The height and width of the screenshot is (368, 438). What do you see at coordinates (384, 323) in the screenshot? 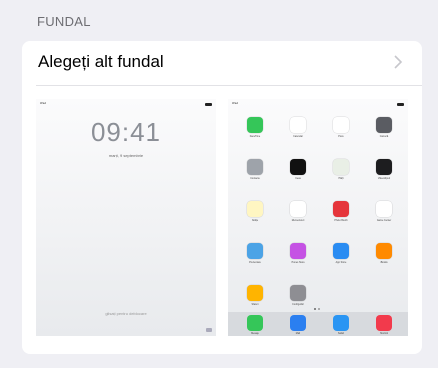
I see `music-icon` at bounding box center [384, 323].